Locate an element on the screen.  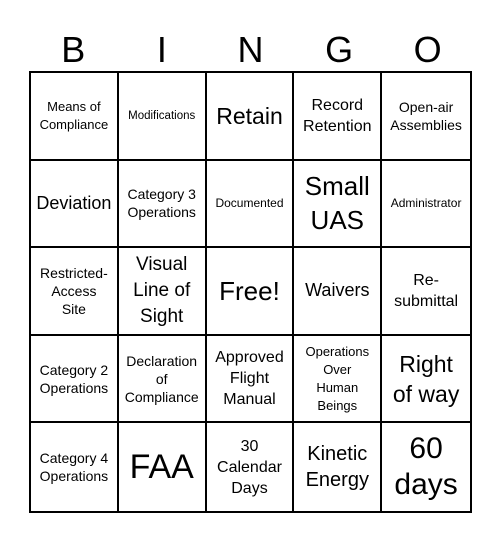
bingo-cell: Category 4 Operations is located at coordinates (75, 467).